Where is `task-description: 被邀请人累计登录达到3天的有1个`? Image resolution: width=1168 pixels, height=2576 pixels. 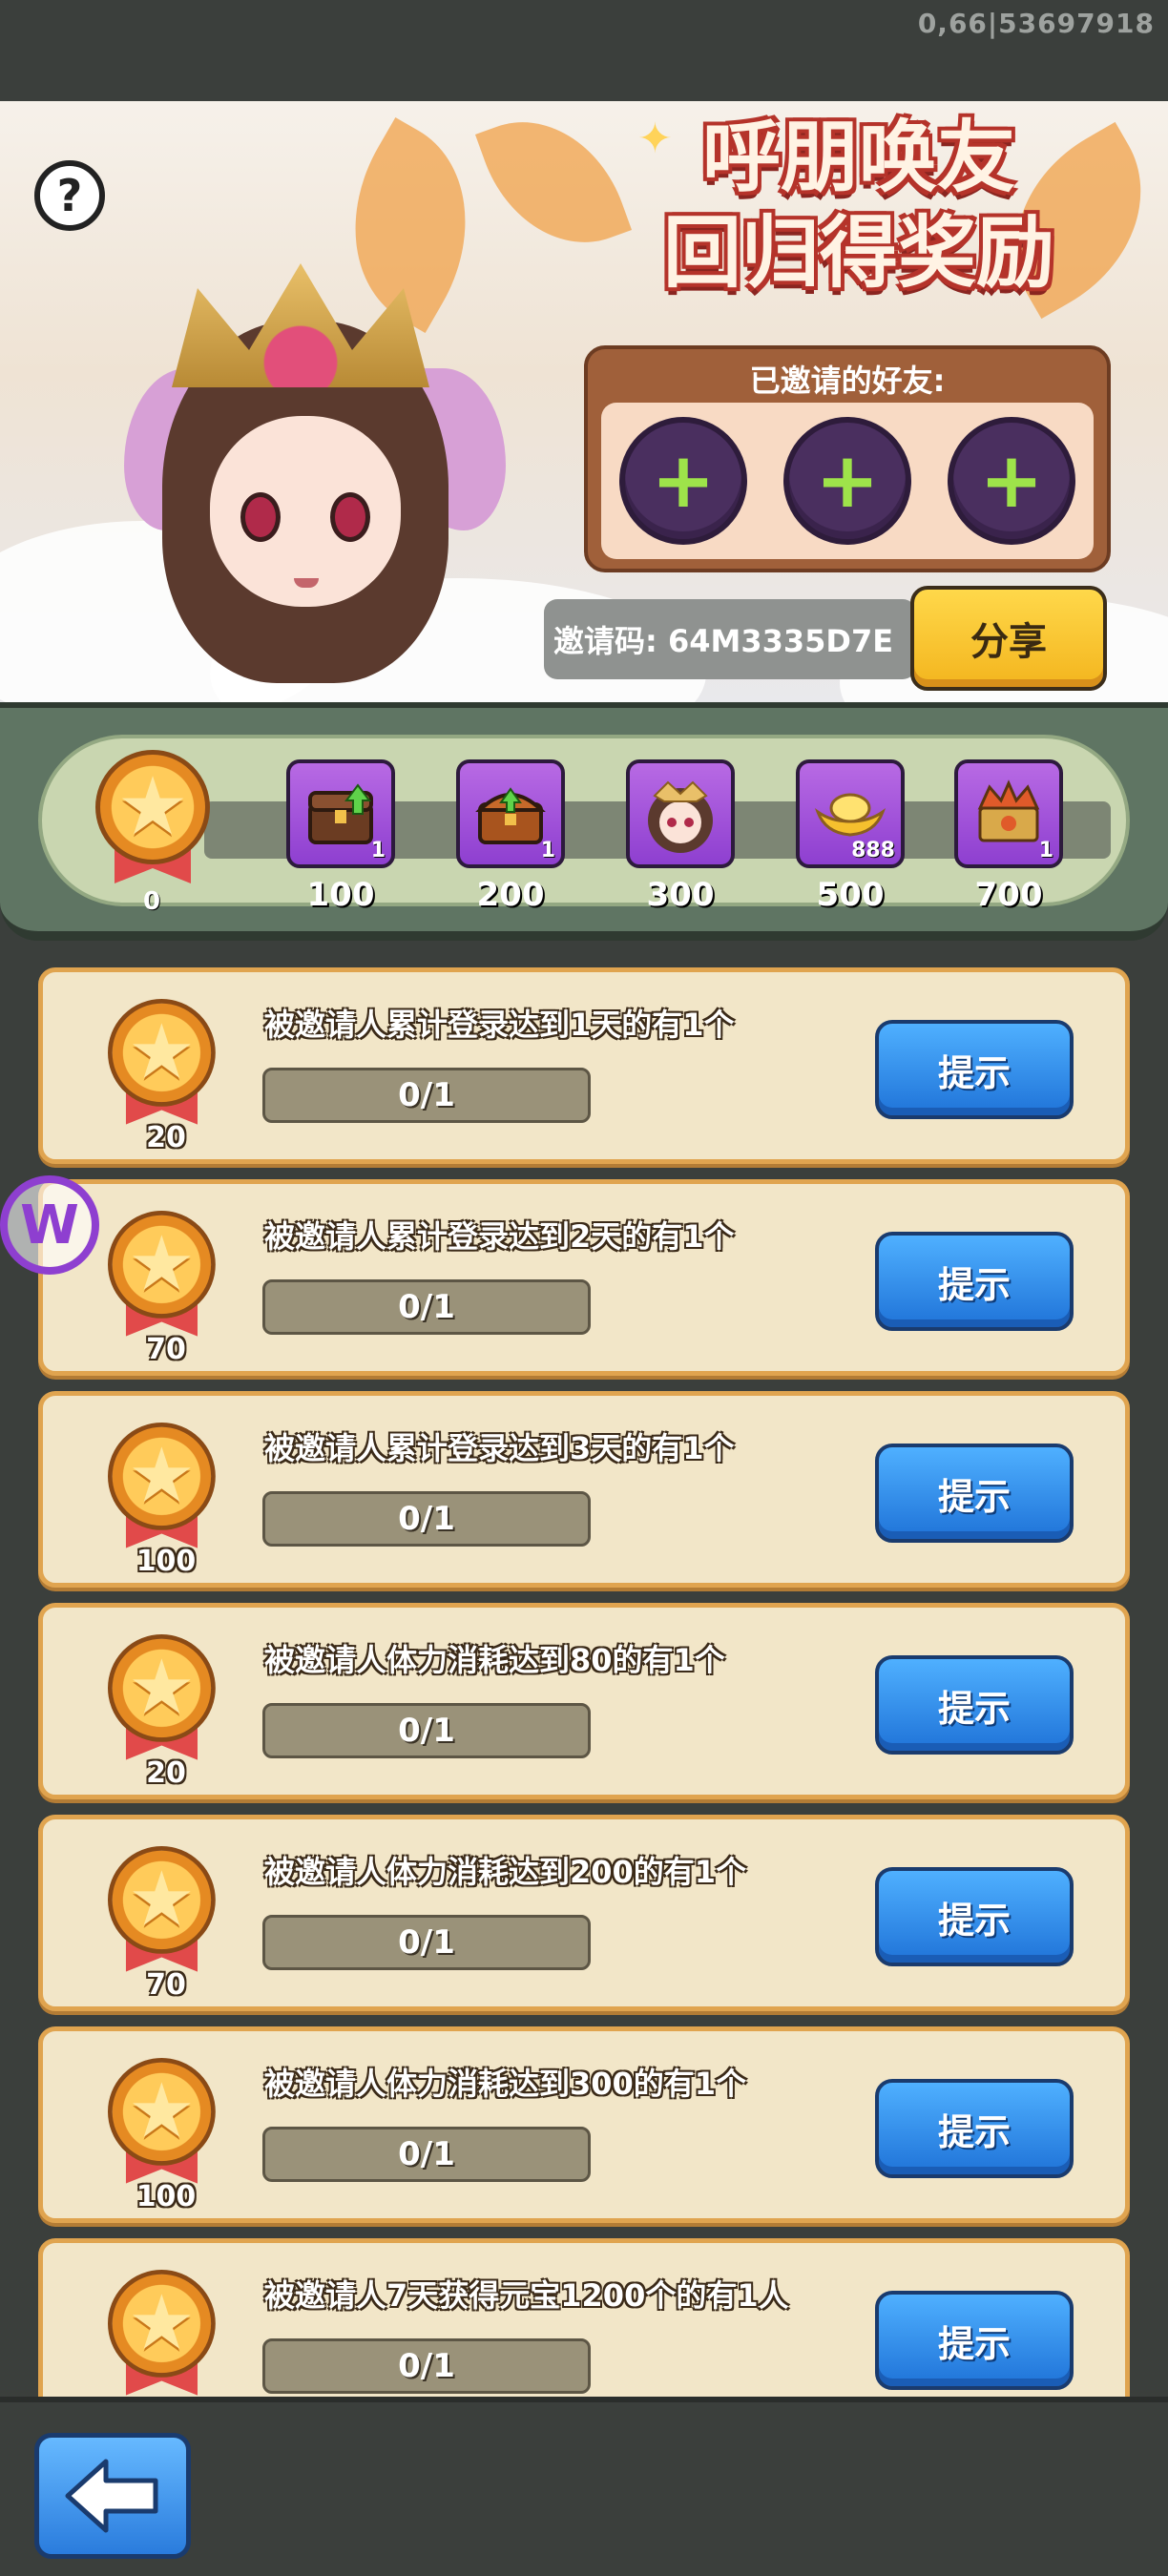
task-description: 被邀请人累计登录达到3天的有1个 is located at coordinates (499, 1448).